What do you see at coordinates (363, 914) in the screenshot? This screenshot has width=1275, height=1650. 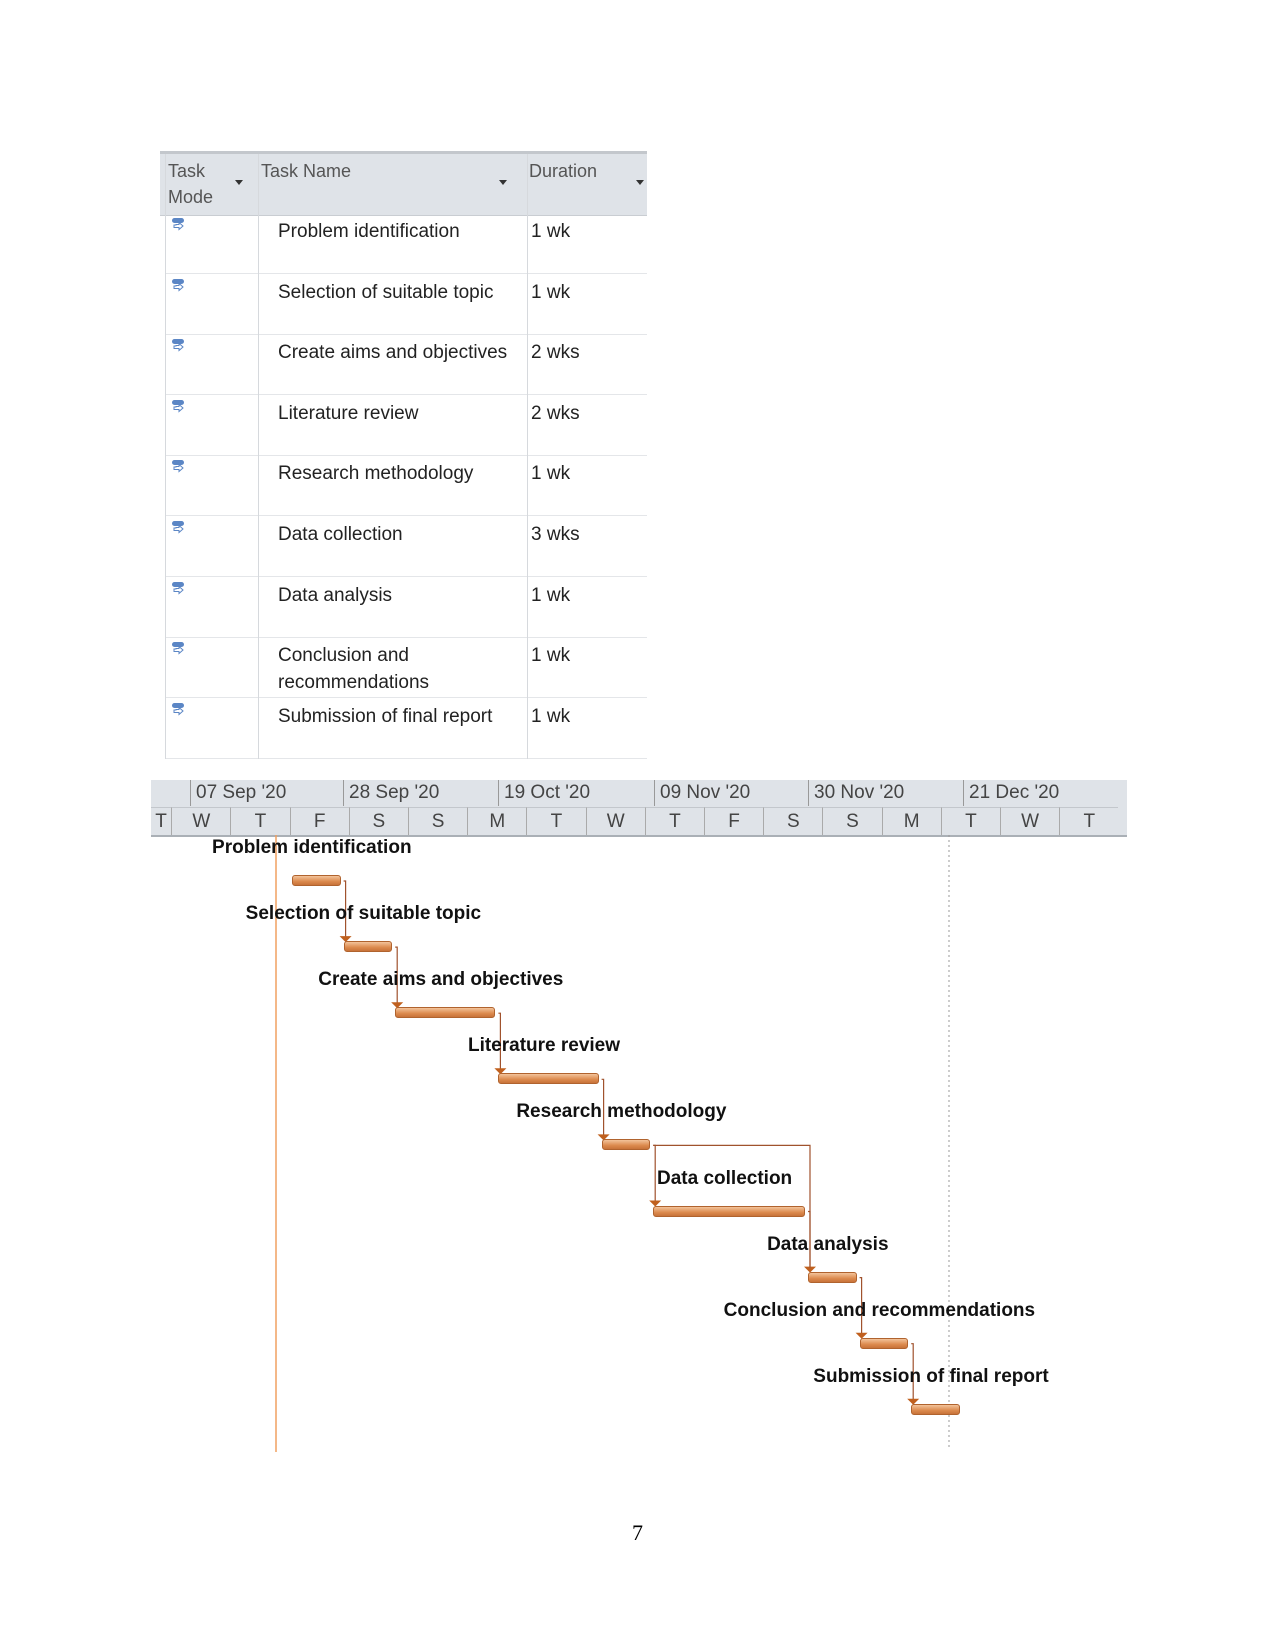 I see `gantt-bar-label: Selection of suitable topic` at bounding box center [363, 914].